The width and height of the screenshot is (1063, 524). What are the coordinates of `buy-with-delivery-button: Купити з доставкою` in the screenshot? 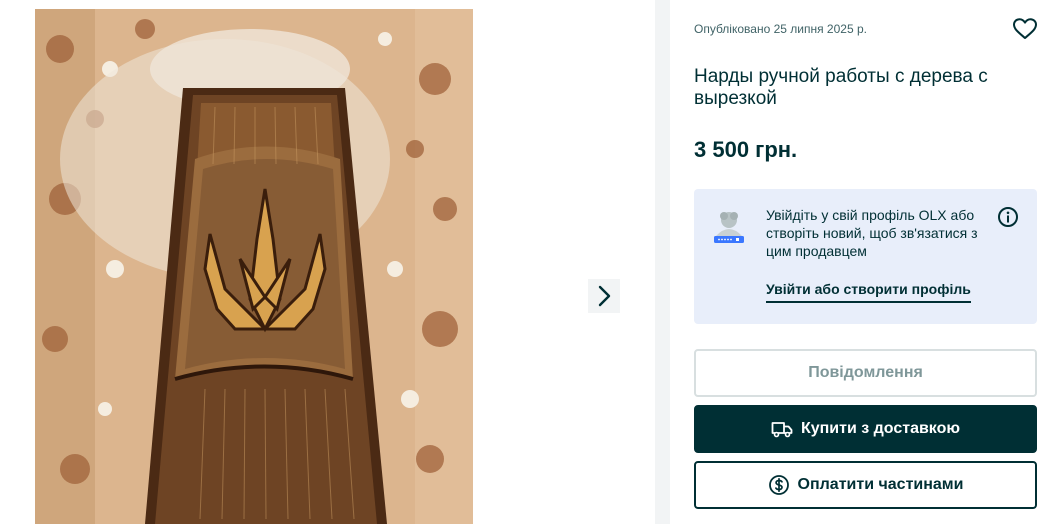 It's located at (865, 429).